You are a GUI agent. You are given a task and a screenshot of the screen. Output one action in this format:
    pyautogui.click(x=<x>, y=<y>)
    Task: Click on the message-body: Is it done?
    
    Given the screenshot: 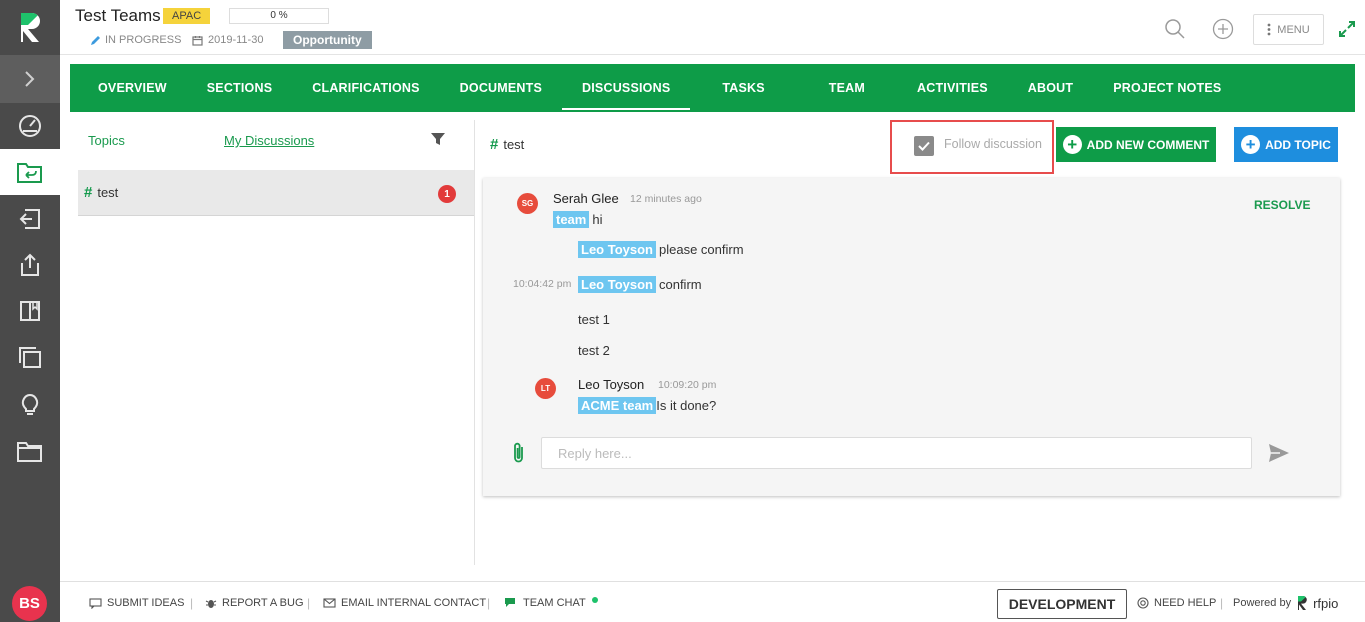 What is the action you would take?
    pyautogui.click(x=686, y=405)
    